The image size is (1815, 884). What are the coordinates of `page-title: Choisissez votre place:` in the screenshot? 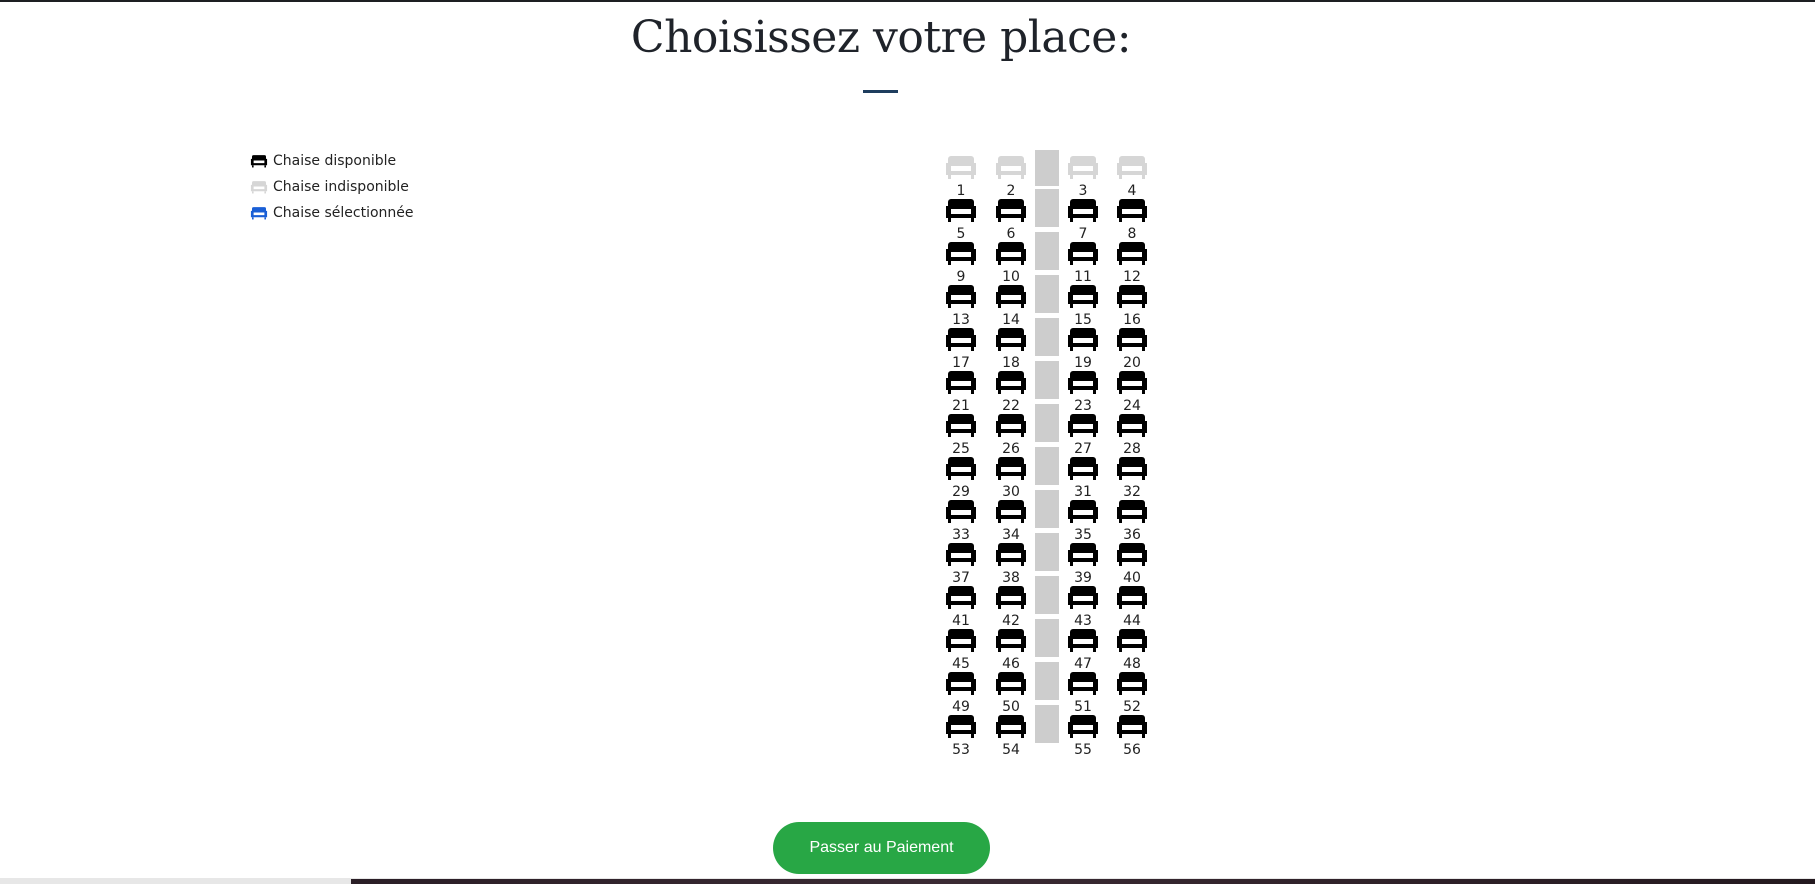 It's located at (881, 37).